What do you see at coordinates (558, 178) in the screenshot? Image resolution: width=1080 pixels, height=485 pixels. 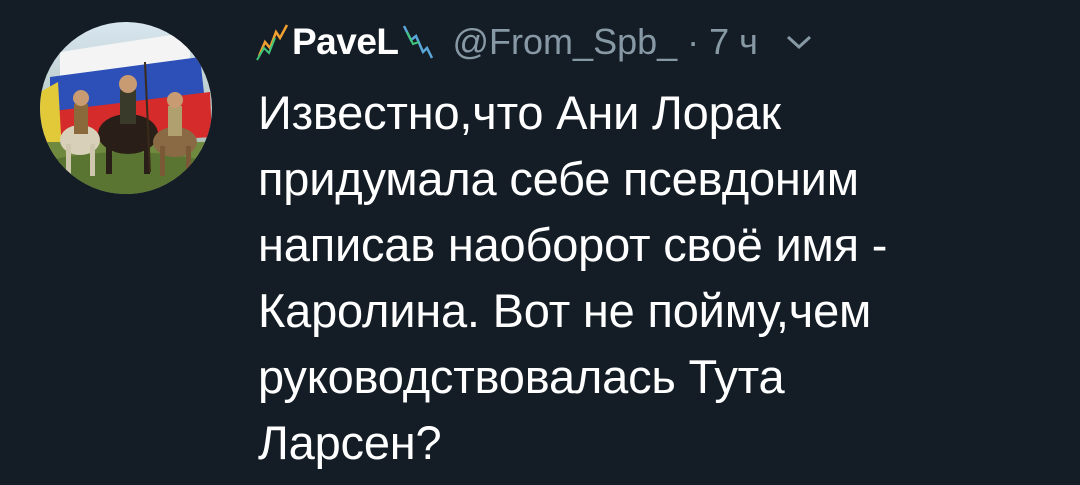 I see `tweet-text-line: придумала себе псевдоним` at bounding box center [558, 178].